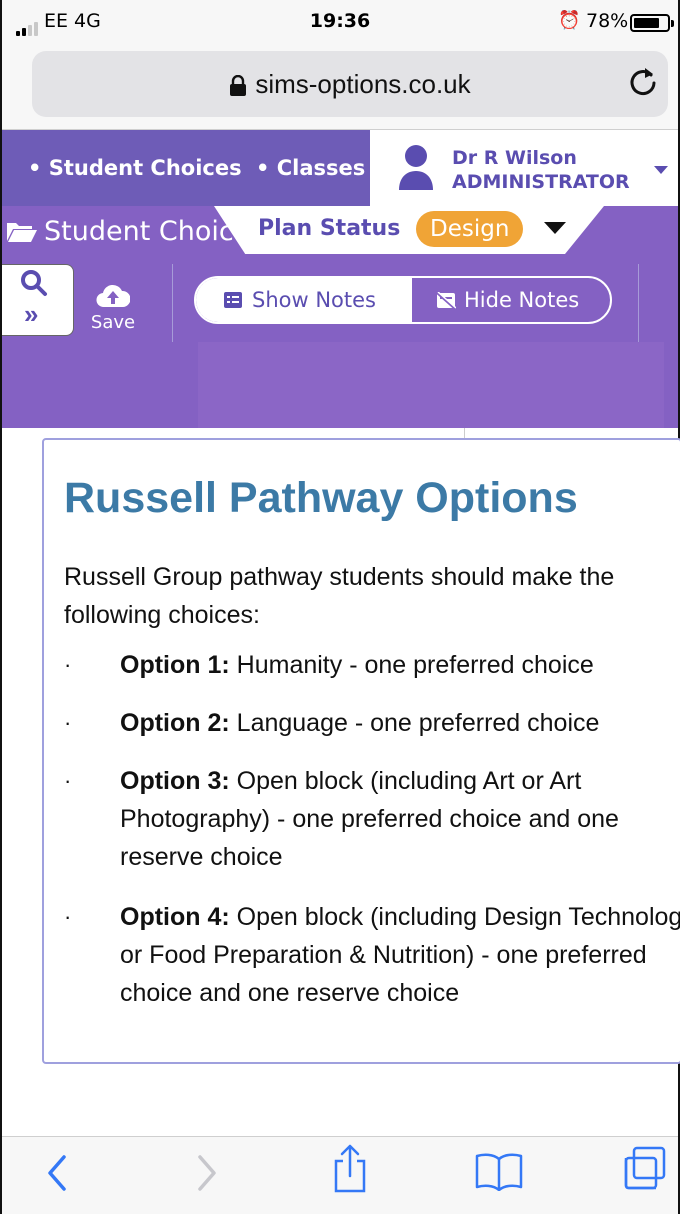  I want to click on alarm-icon: ⏰, so click(569, 20).